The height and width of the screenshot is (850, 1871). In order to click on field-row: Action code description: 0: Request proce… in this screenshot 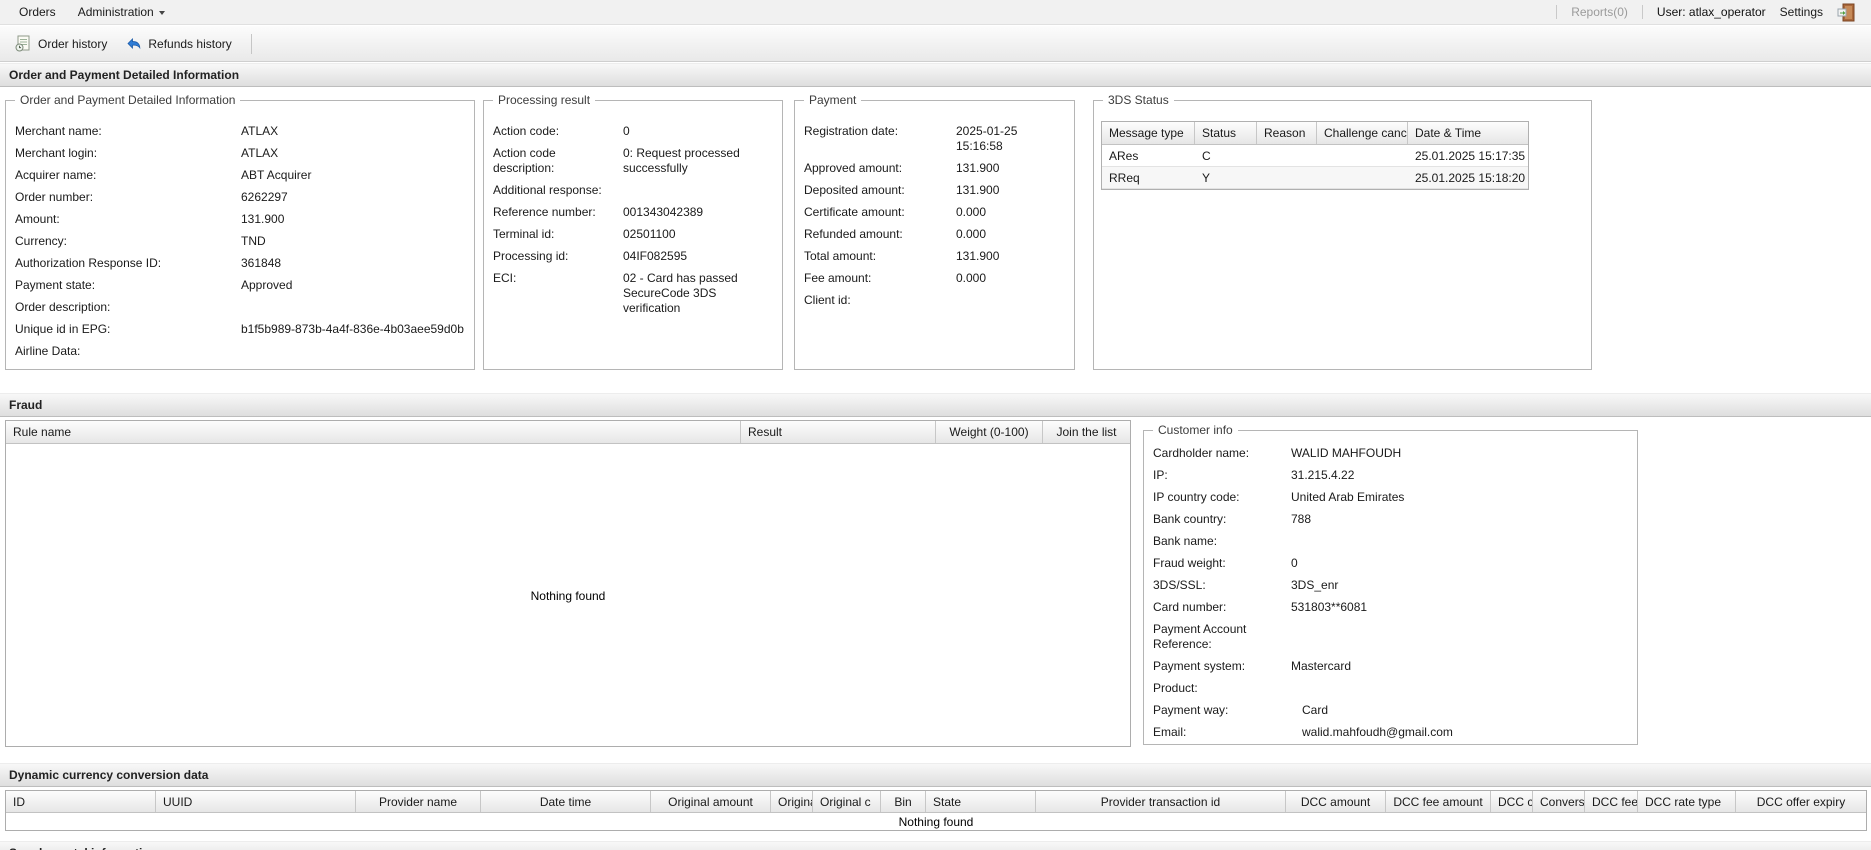, I will do `click(633, 161)`.